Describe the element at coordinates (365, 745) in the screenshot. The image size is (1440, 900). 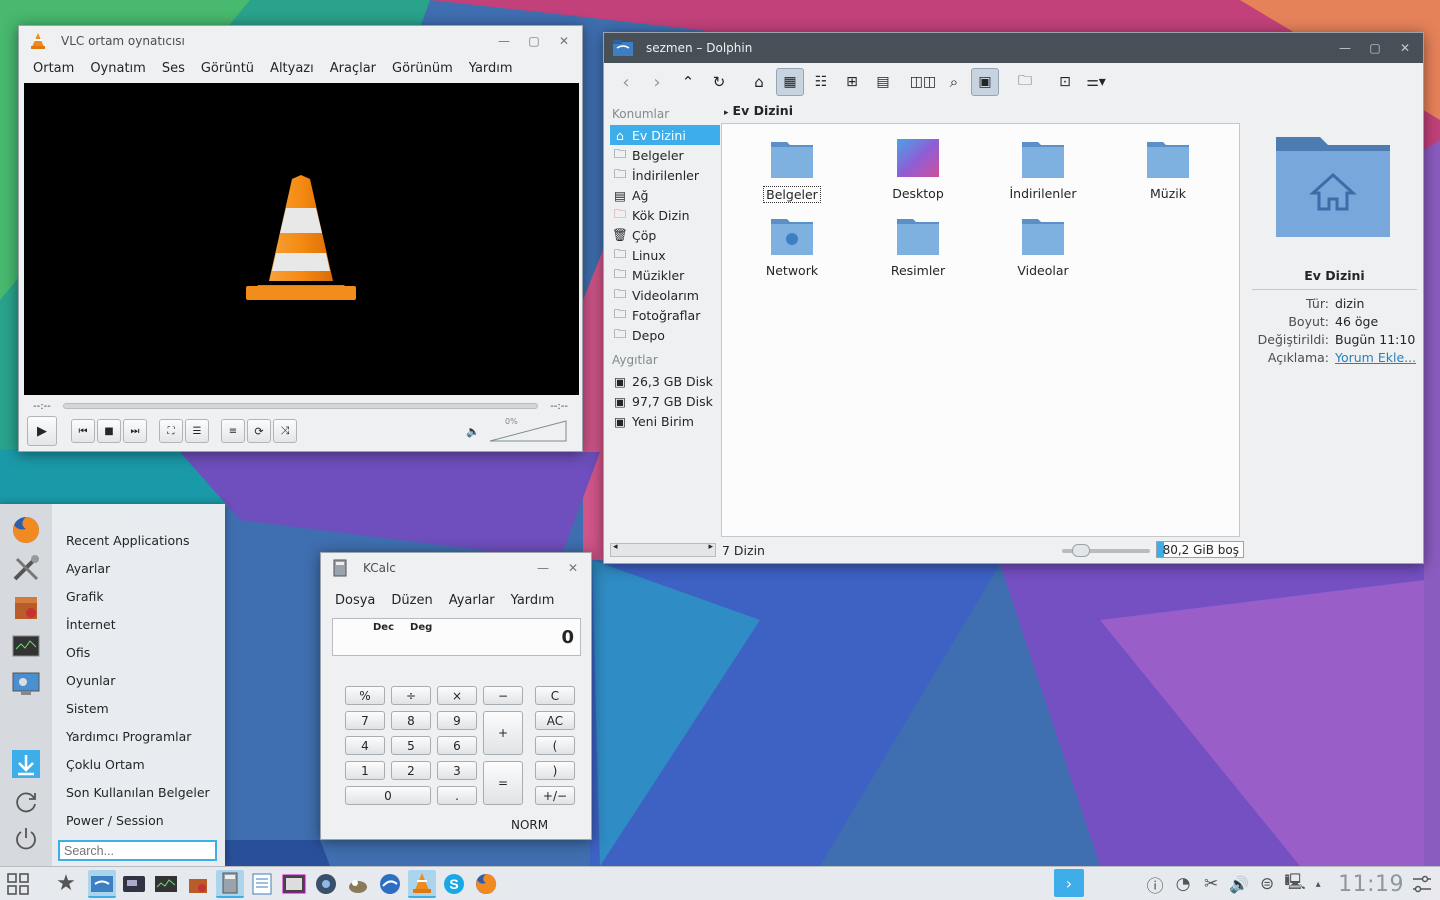
I see `key-4: 4` at that location.